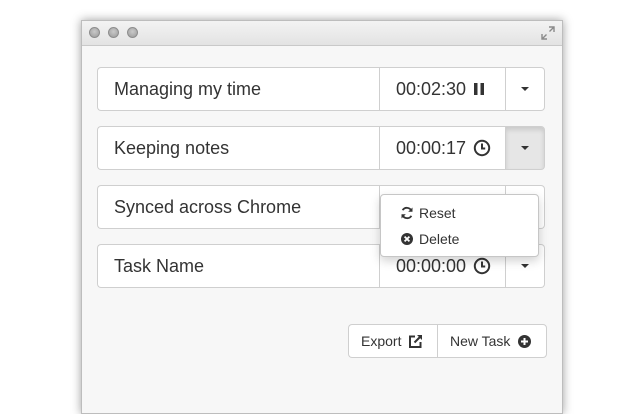 This screenshot has height=414, width=640. I want to click on zoom-window-button, so click(132, 32).